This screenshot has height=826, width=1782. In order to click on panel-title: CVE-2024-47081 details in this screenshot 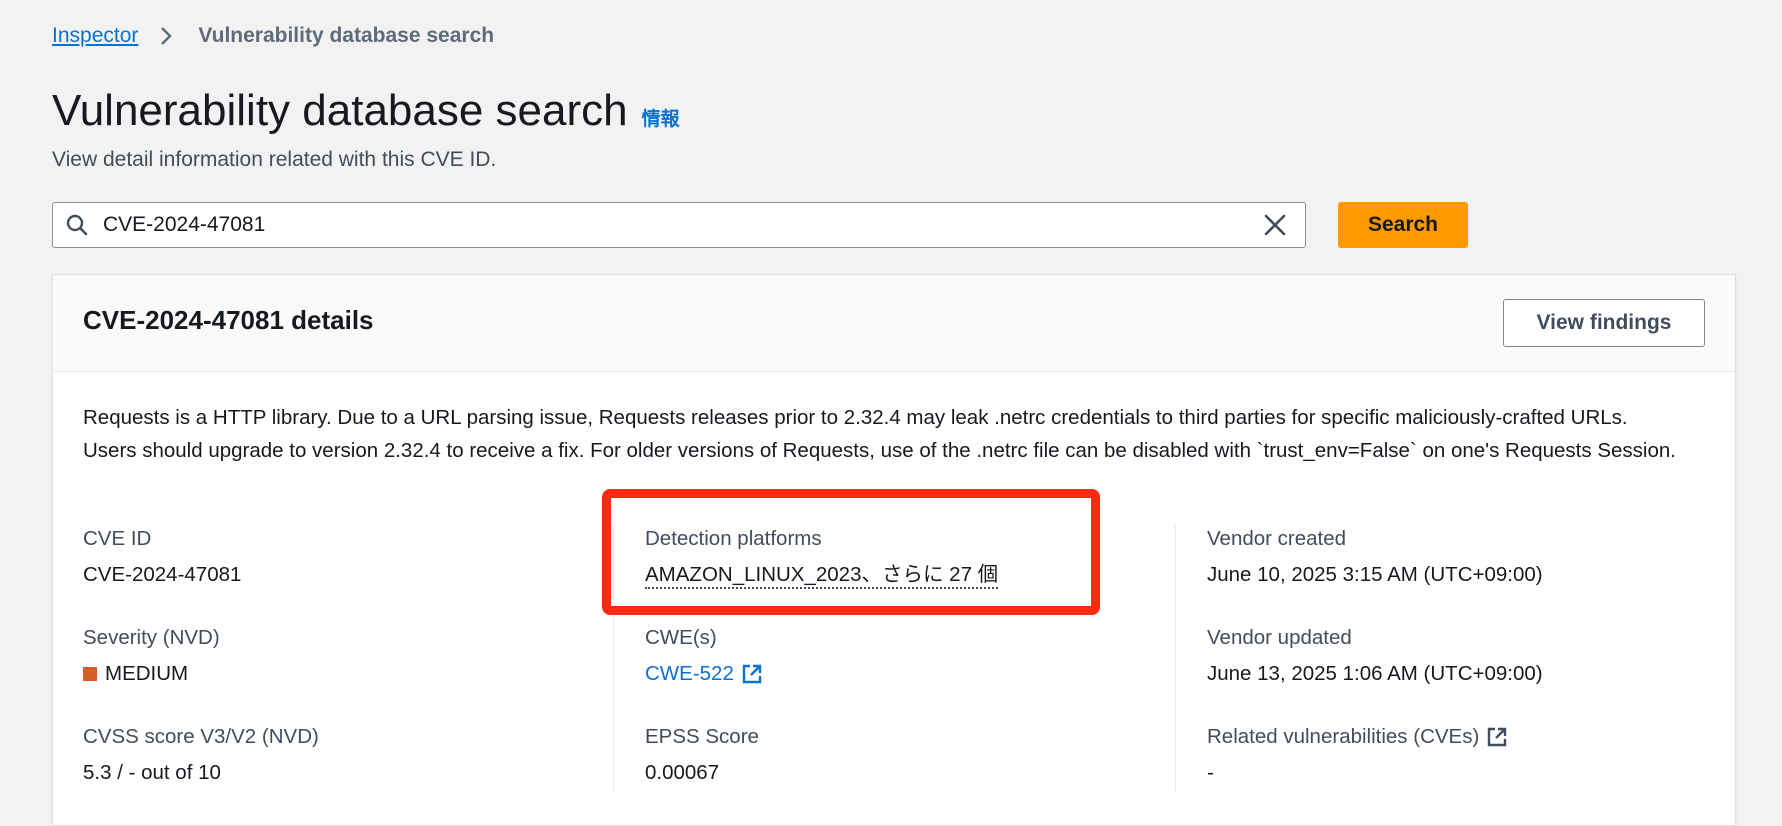, I will do `click(228, 320)`.